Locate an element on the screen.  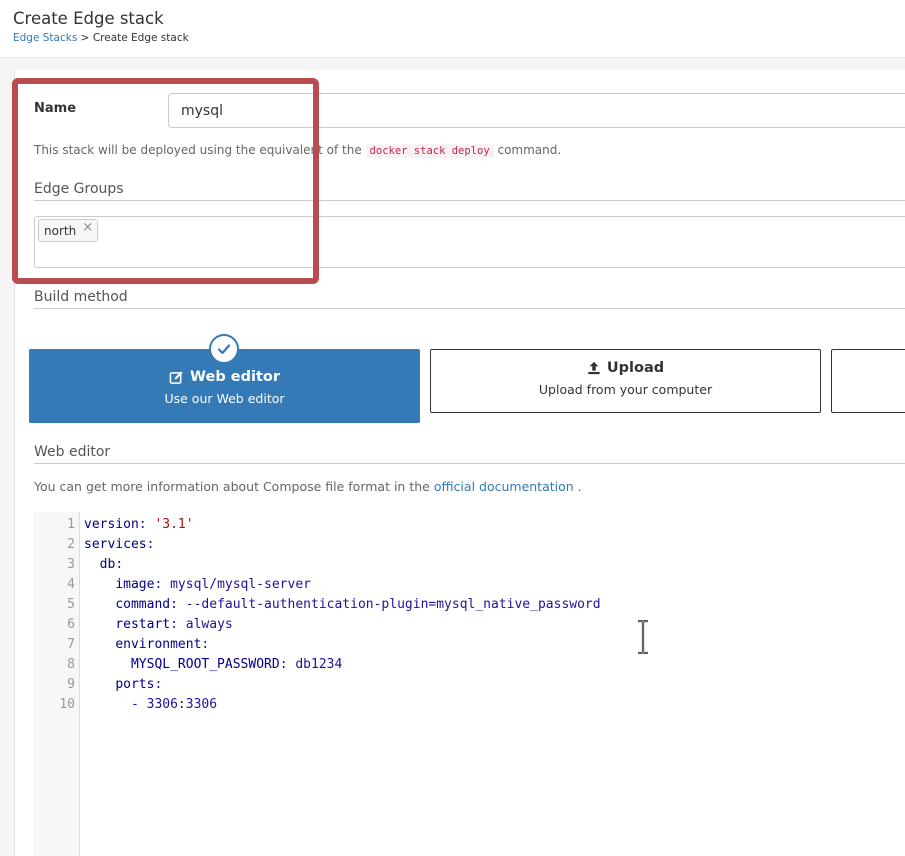
web-editor-title: Web editor is located at coordinates (235, 377).